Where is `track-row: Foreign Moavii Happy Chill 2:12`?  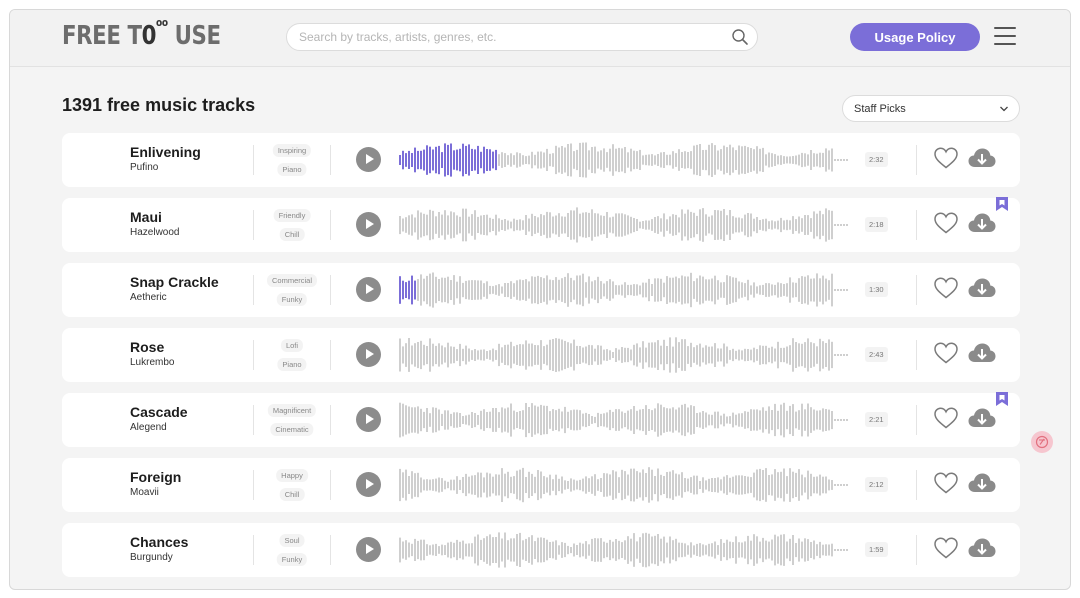 track-row: Foreign Moavii Happy Chill 2:12 is located at coordinates (541, 485).